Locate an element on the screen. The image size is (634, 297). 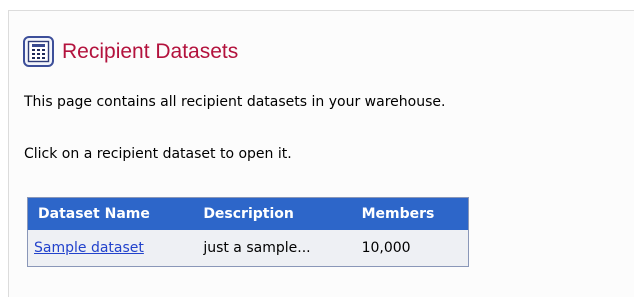
column-header-members: Members is located at coordinates (411, 213).